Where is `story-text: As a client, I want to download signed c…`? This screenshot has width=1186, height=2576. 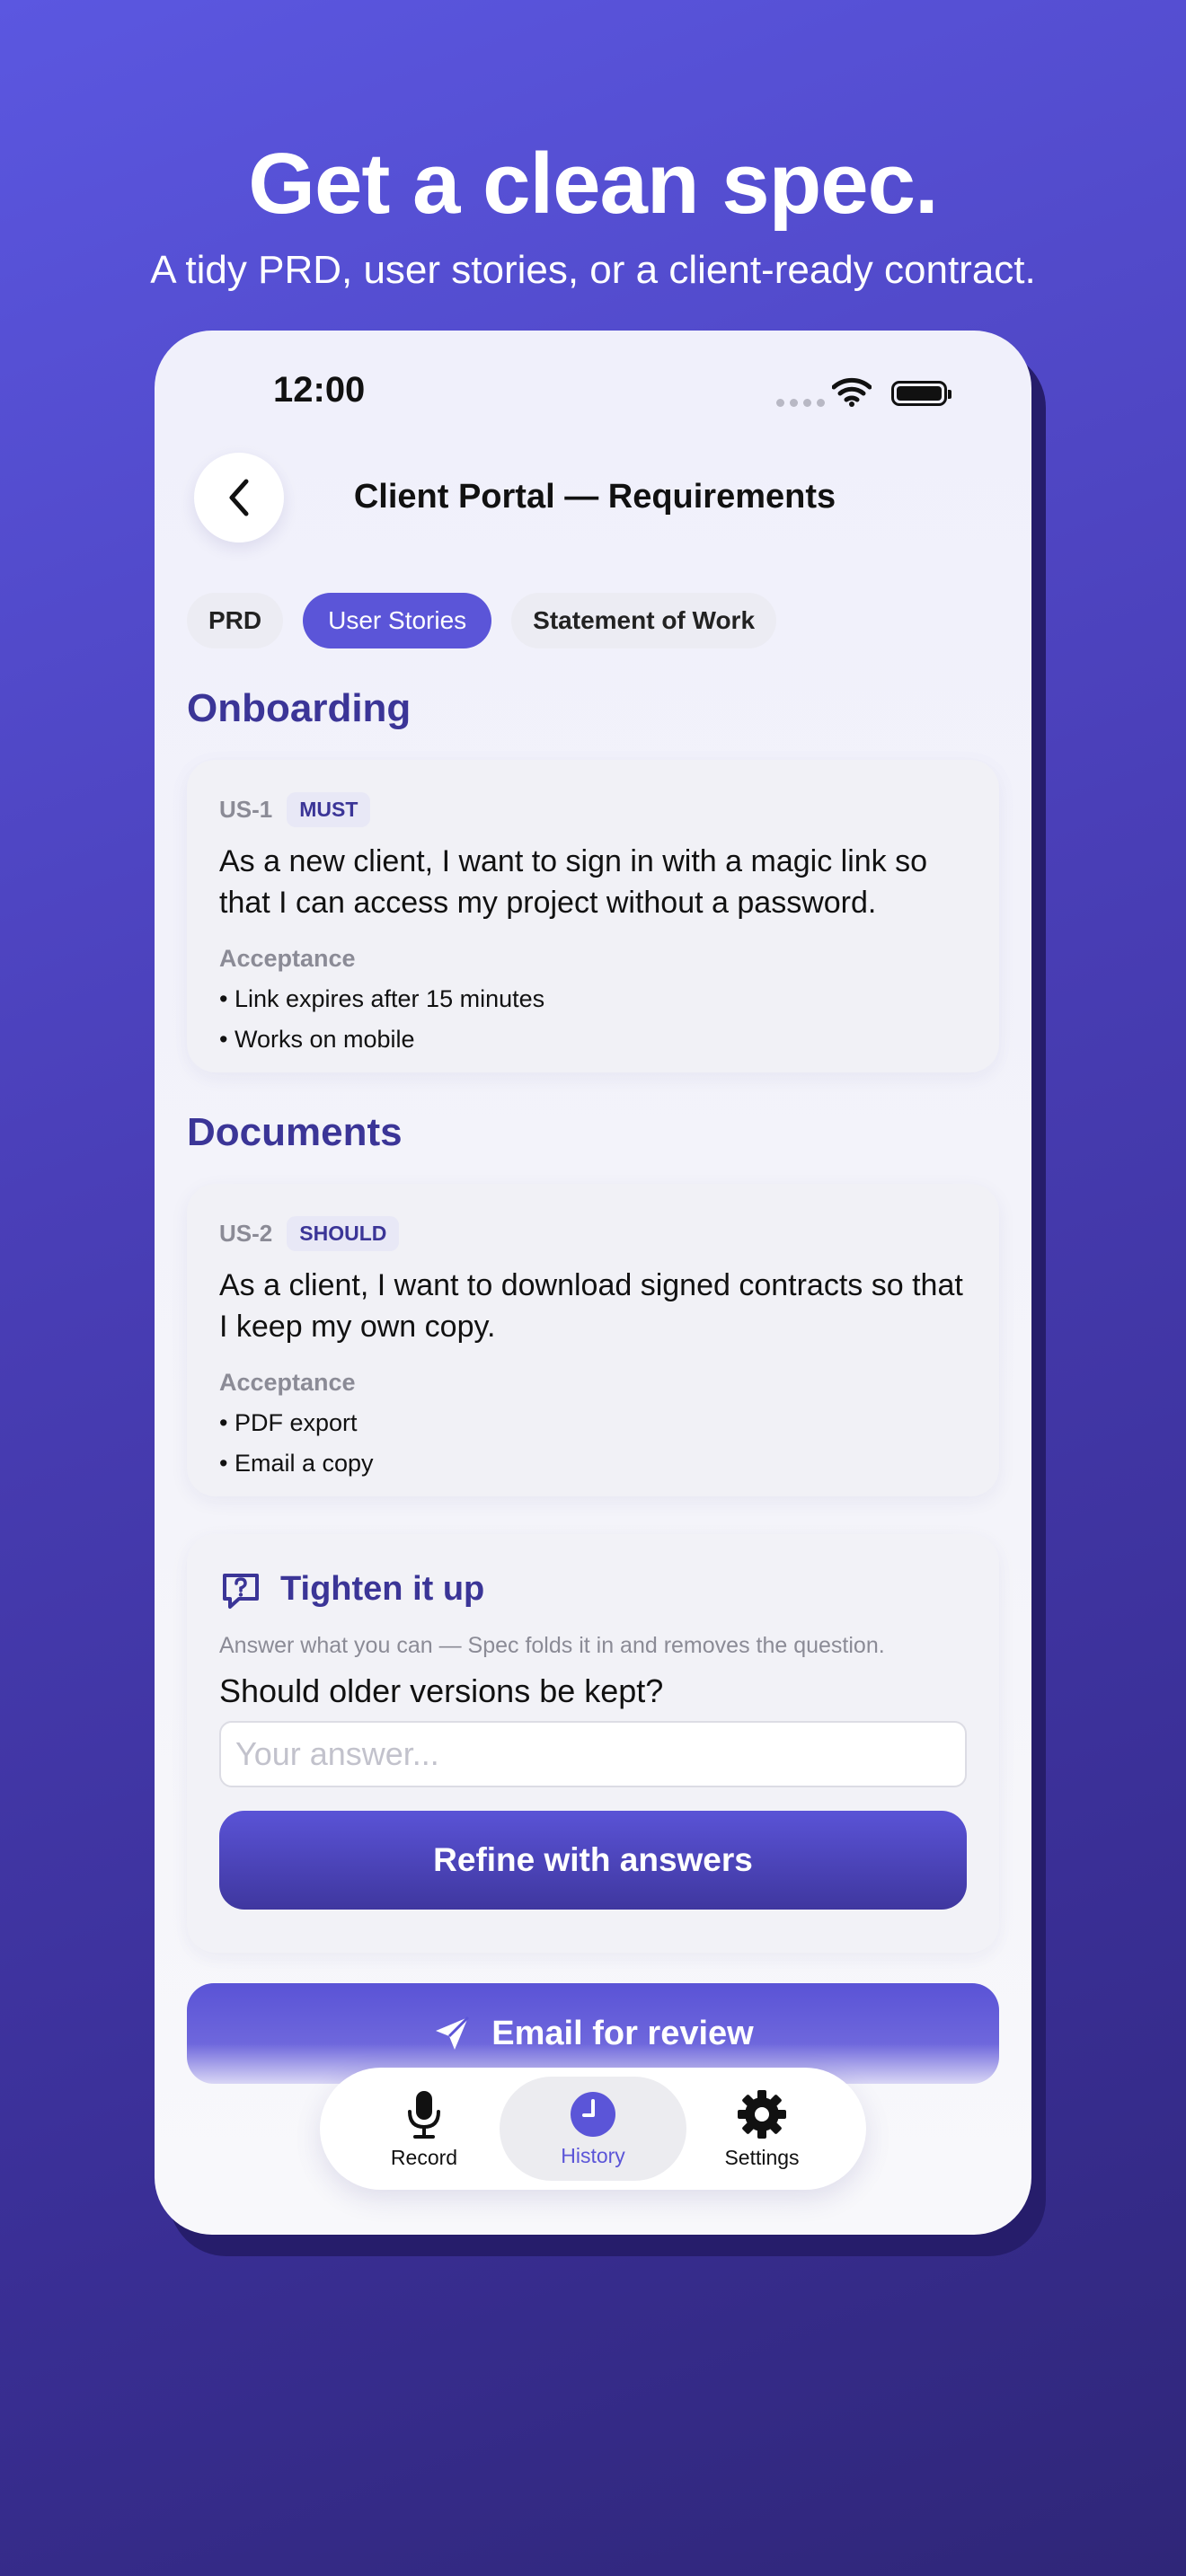 story-text: As a client, I want to download signed c… is located at coordinates (591, 1306).